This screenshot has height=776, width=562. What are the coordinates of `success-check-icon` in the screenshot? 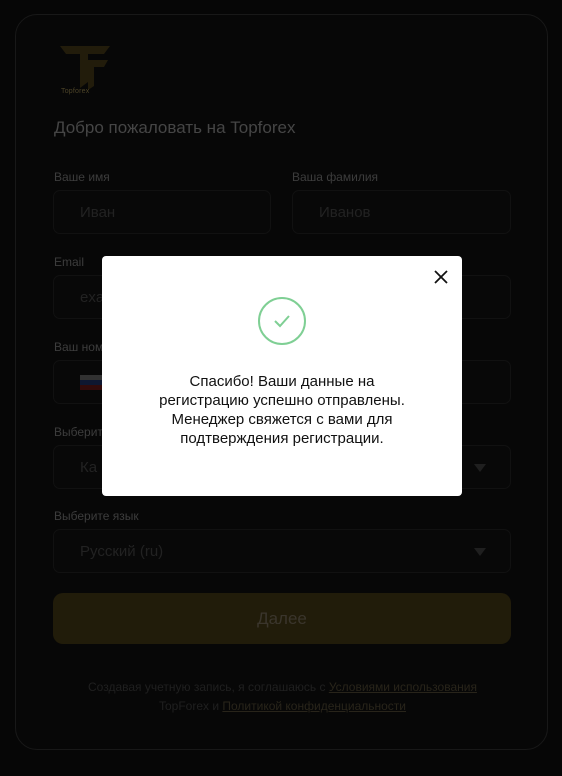 It's located at (282, 321).